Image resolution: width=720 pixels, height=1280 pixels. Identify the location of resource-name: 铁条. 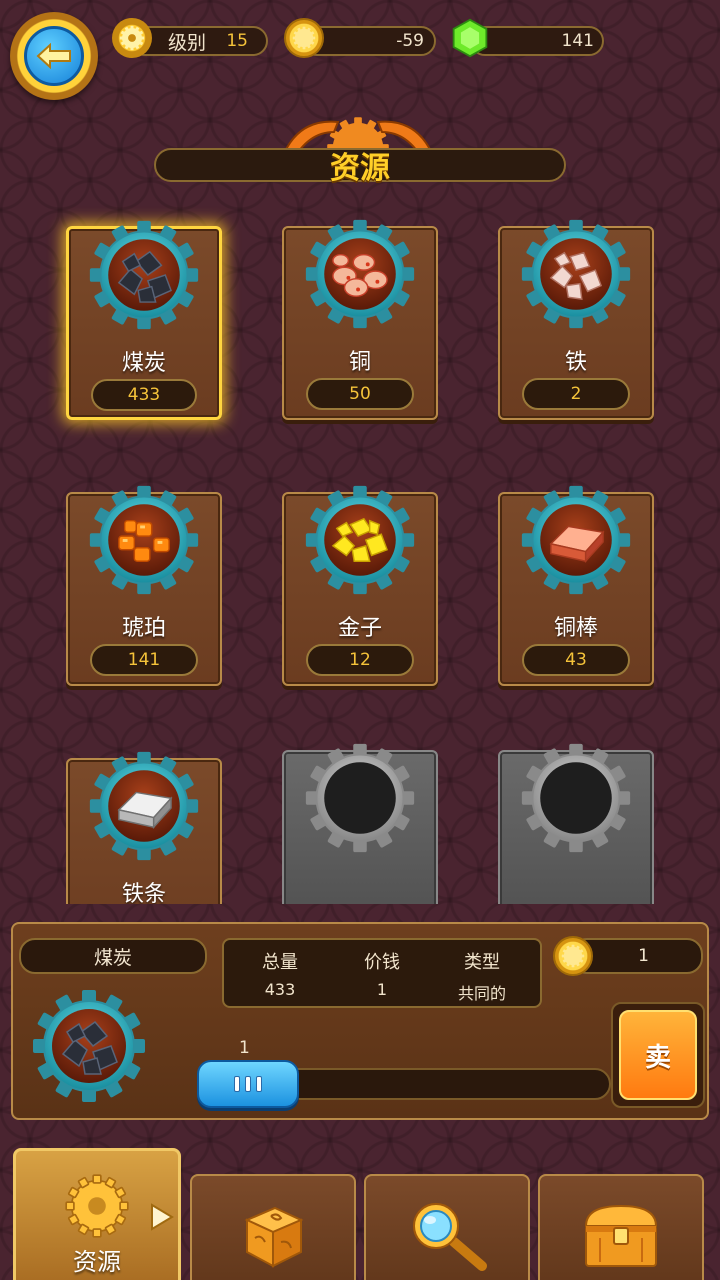
(143, 893).